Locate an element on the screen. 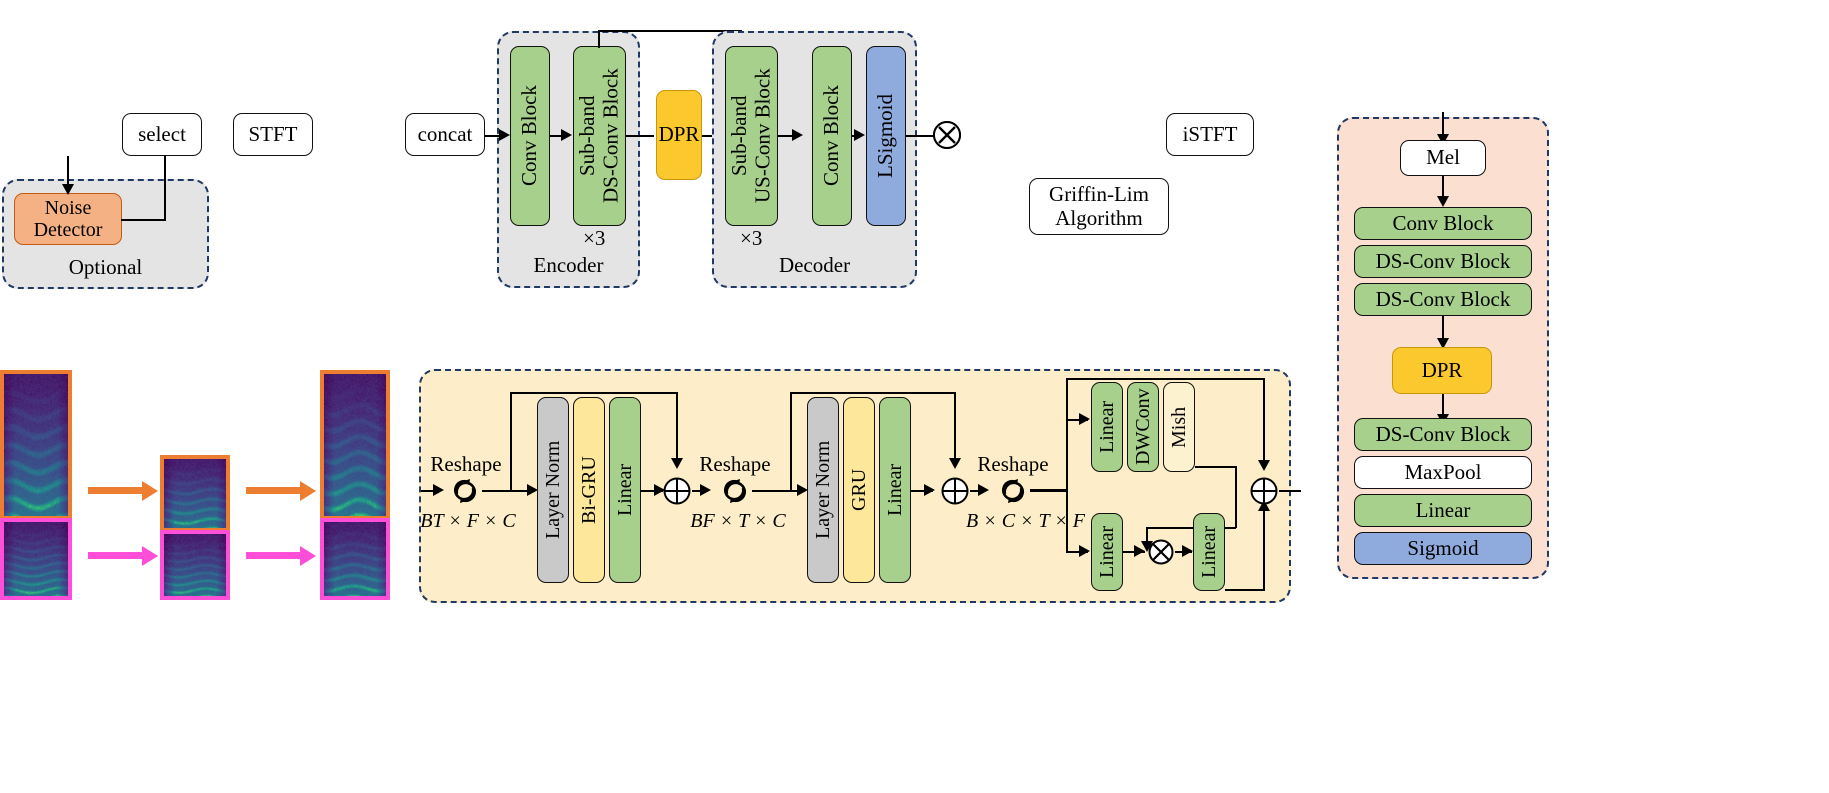 The image size is (1829, 793). decoder-lsigmoid-block: LSigmoid is located at coordinates (886, 136).